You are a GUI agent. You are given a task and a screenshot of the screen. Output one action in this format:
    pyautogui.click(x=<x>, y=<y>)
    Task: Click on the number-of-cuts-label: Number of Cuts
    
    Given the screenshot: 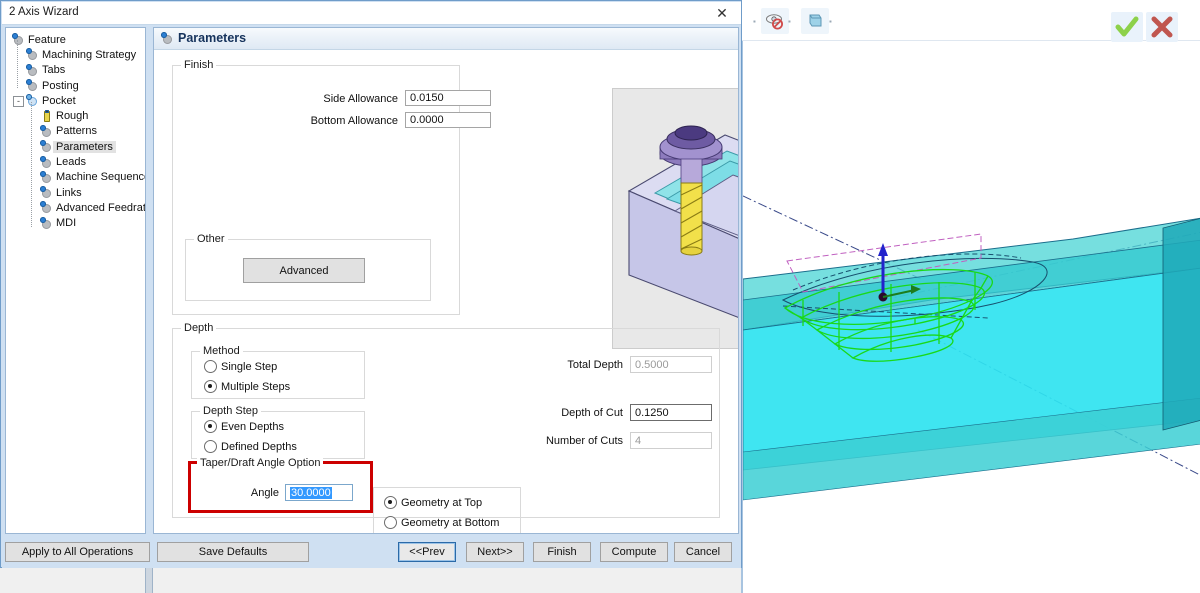 What is the action you would take?
    pyautogui.click(x=584, y=441)
    